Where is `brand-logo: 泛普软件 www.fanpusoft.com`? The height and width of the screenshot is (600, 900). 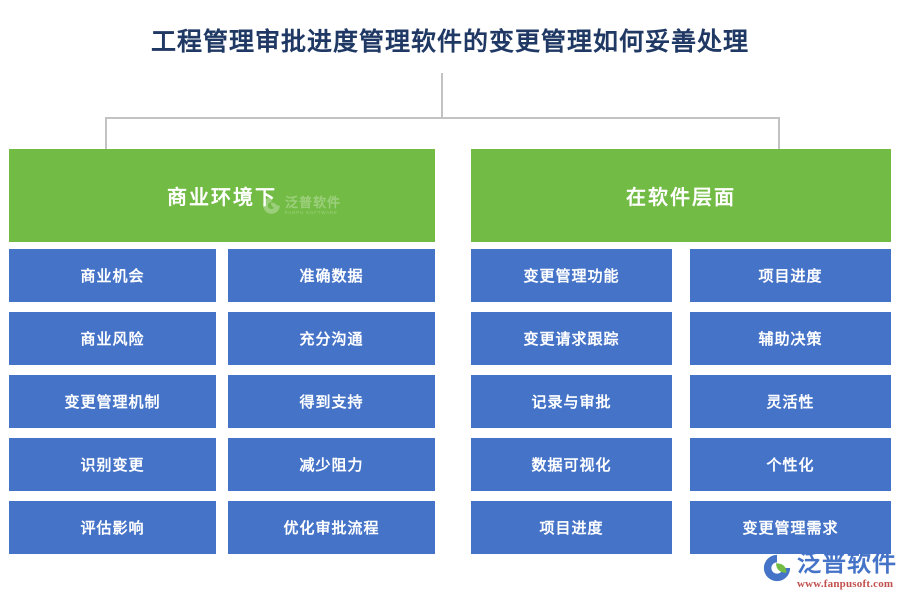 brand-logo: 泛普软件 www.fanpusoft.com is located at coordinates (829, 571).